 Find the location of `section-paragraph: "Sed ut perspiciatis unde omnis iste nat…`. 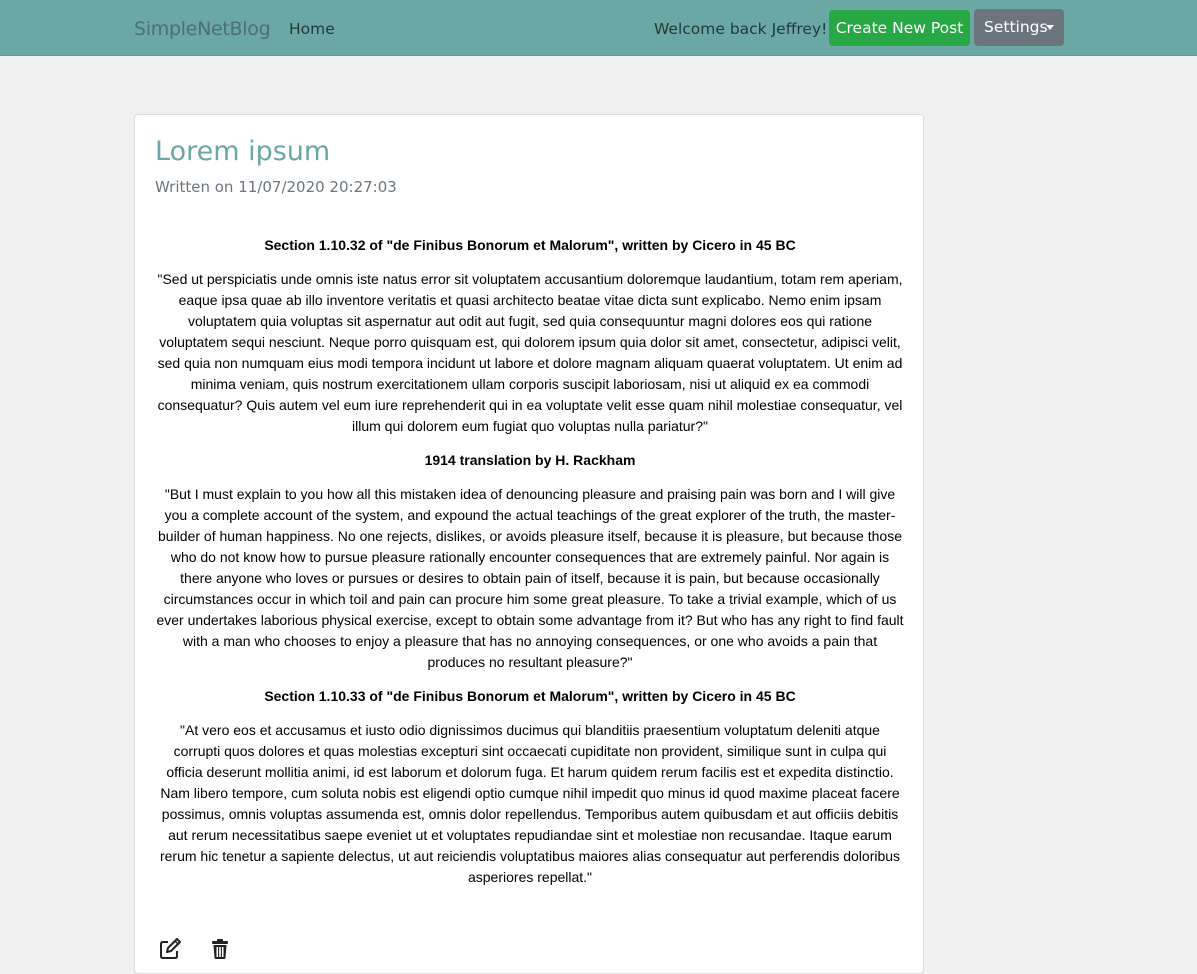

section-paragraph: "Sed ut perspiciatis unde omnis iste nat… is located at coordinates (530, 352).